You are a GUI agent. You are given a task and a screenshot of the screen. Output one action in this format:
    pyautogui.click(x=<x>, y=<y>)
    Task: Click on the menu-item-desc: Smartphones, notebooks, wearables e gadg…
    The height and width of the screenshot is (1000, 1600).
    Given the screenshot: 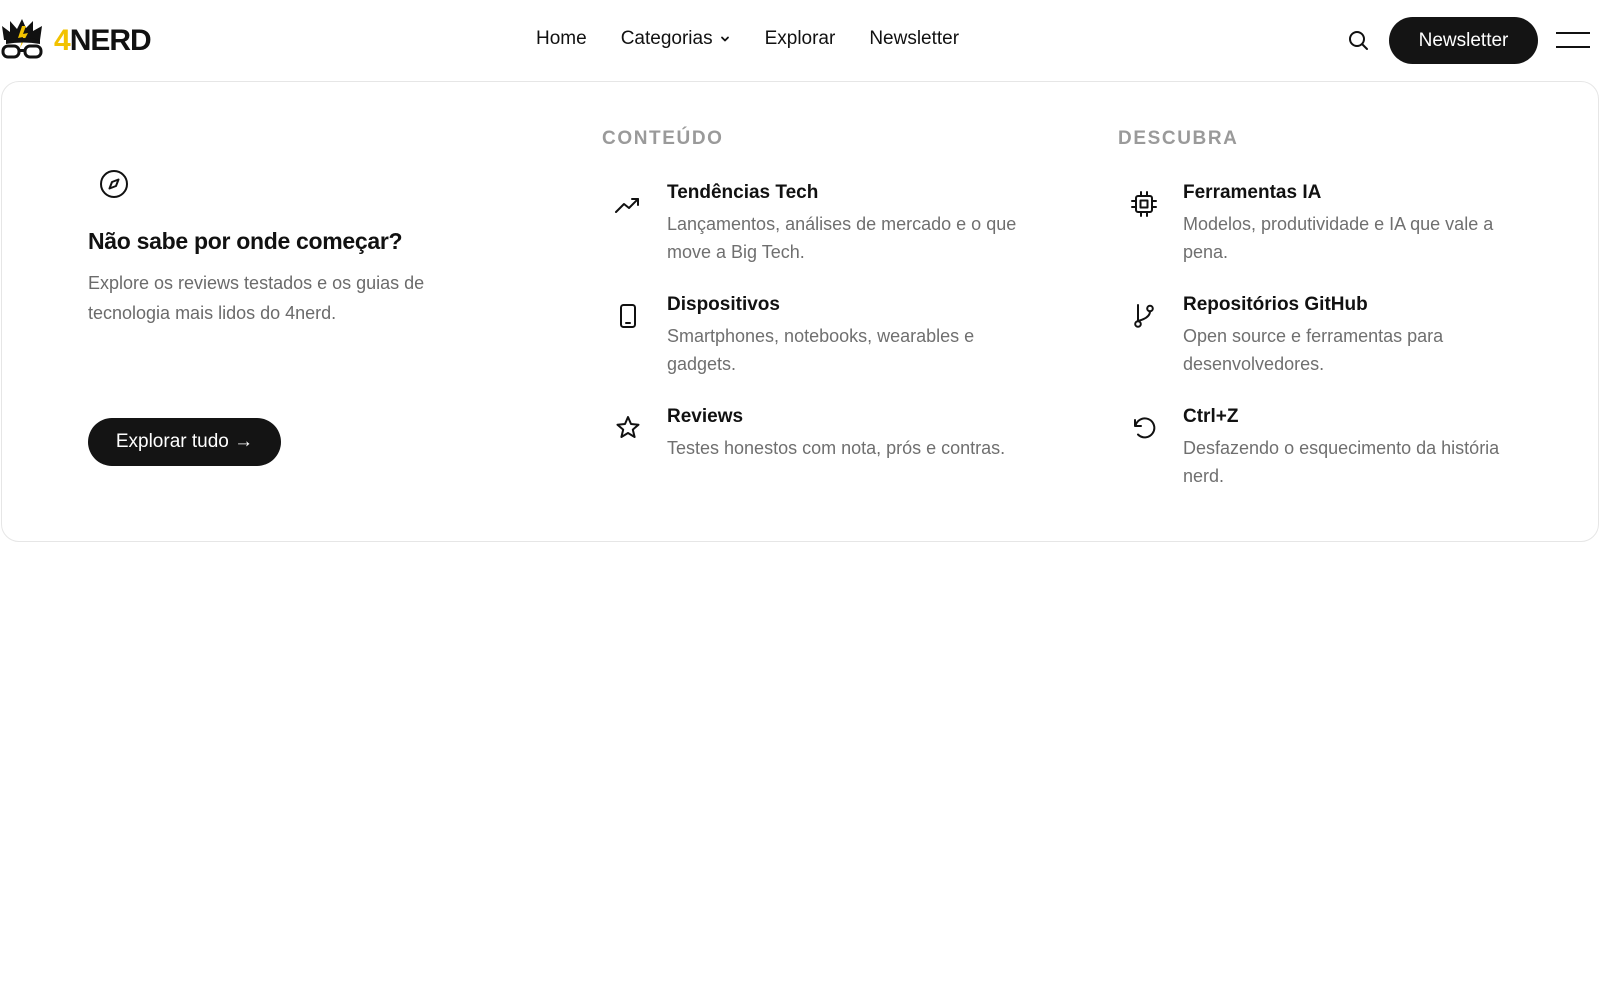 What is the action you would take?
    pyautogui.click(x=821, y=350)
    